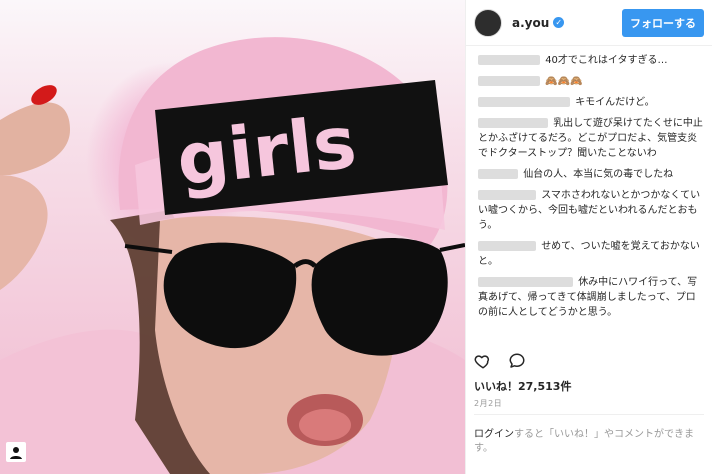 This screenshot has height=474, width=712. What do you see at coordinates (589, 23) in the screenshot?
I see `post-header: a.you ✓ フォローする` at bounding box center [589, 23].